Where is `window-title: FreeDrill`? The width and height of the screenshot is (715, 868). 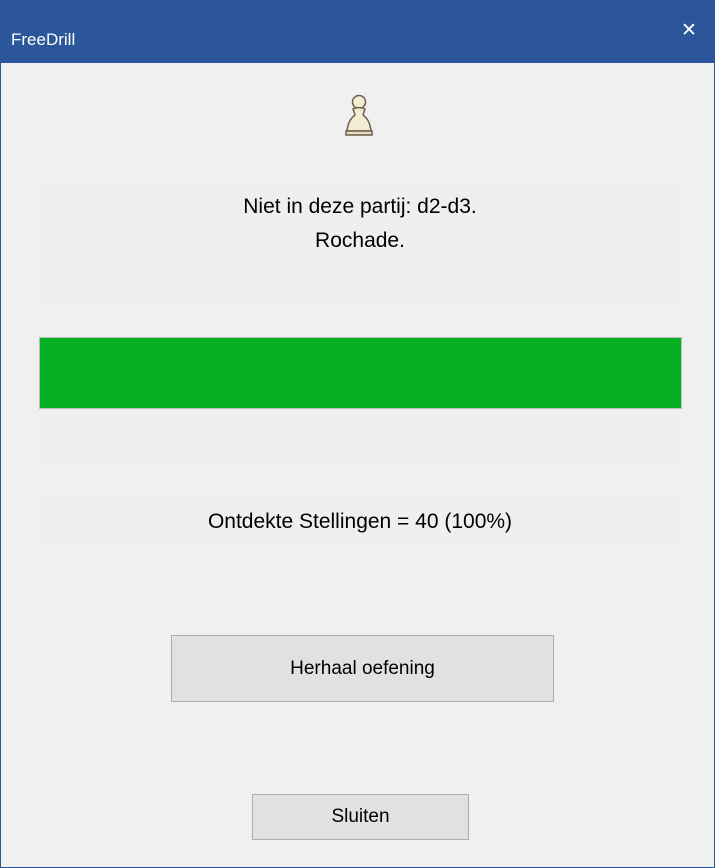
window-title: FreeDrill is located at coordinates (43, 39).